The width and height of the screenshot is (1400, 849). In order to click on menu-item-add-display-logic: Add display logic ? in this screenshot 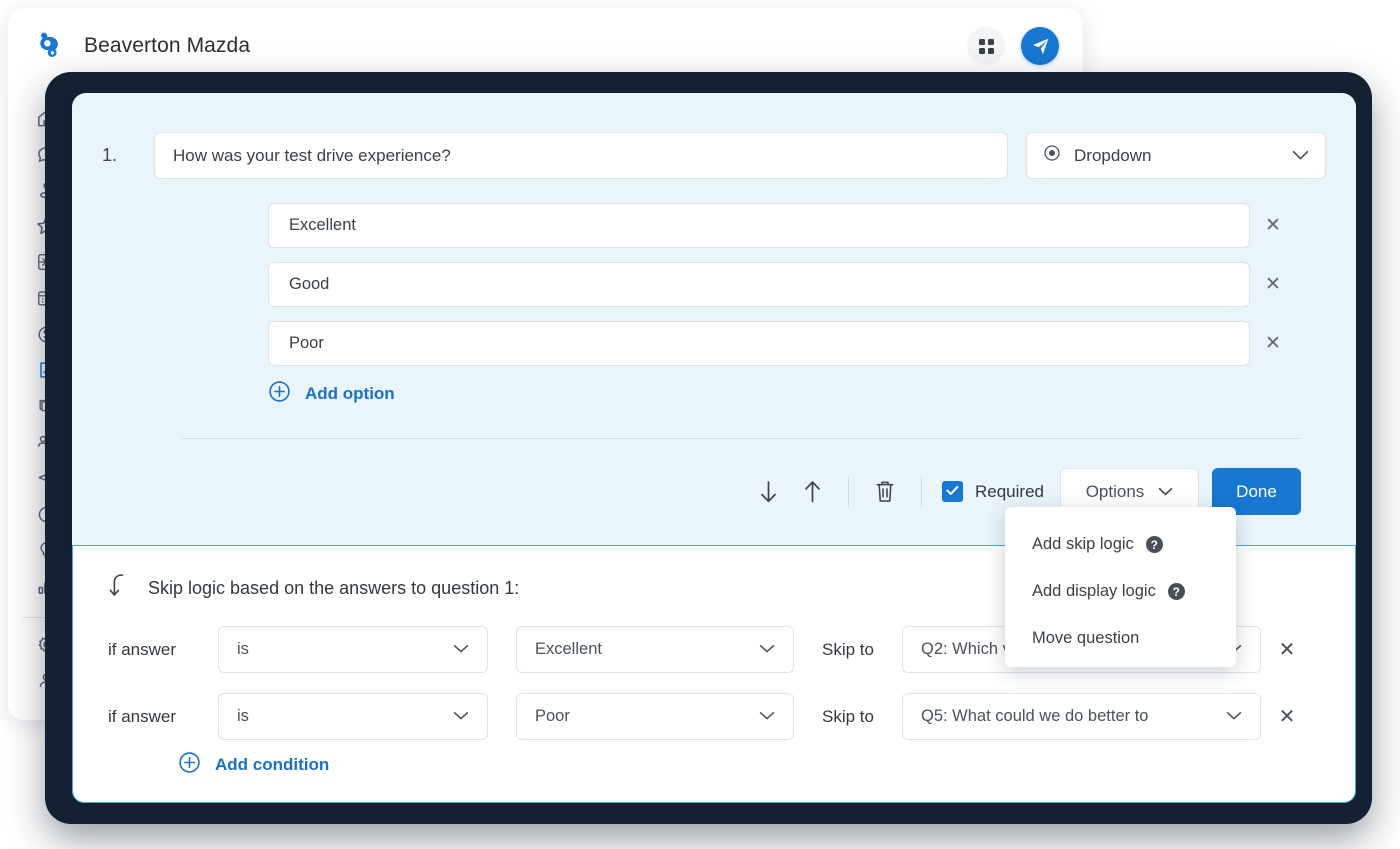, I will do `click(1120, 591)`.